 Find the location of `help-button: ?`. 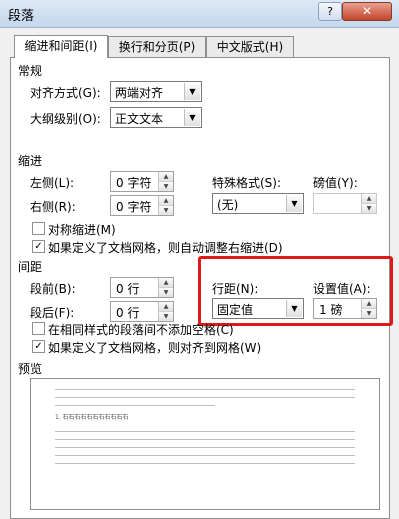

help-button: ? is located at coordinates (330, 11).